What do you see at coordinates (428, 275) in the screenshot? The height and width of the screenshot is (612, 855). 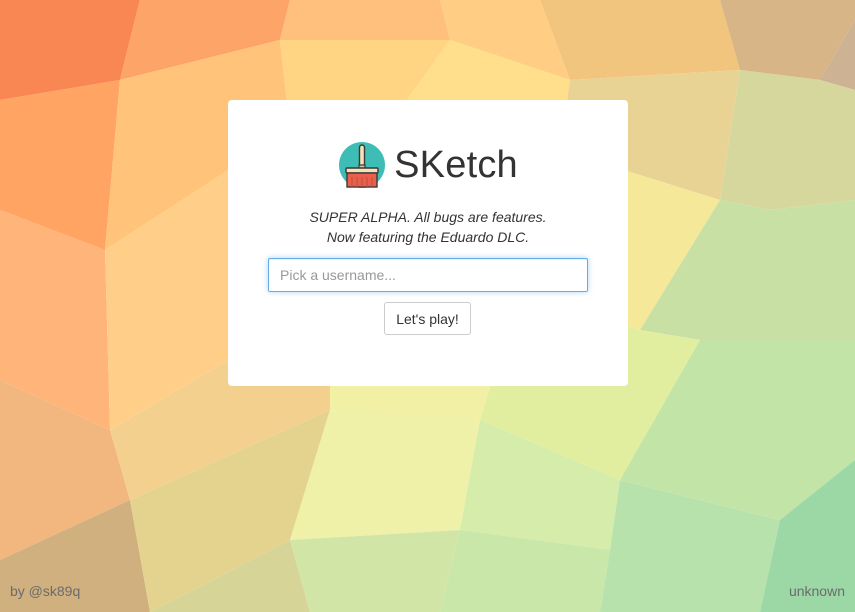 I see `username-input` at bounding box center [428, 275].